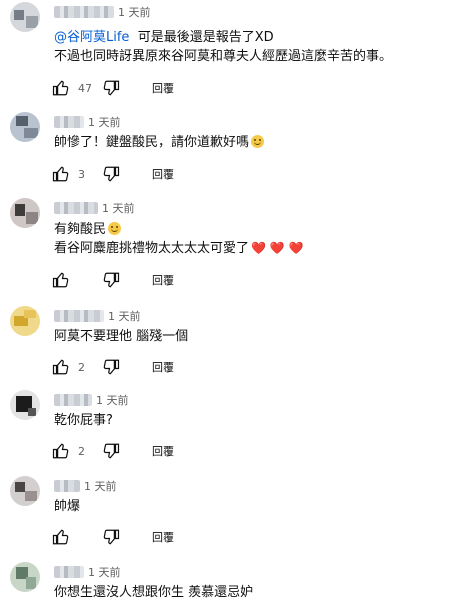 The image size is (476, 613). Describe the element at coordinates (91, 37) in the screenshot. I see `mention-link: @谷阿莫Life` at that location.